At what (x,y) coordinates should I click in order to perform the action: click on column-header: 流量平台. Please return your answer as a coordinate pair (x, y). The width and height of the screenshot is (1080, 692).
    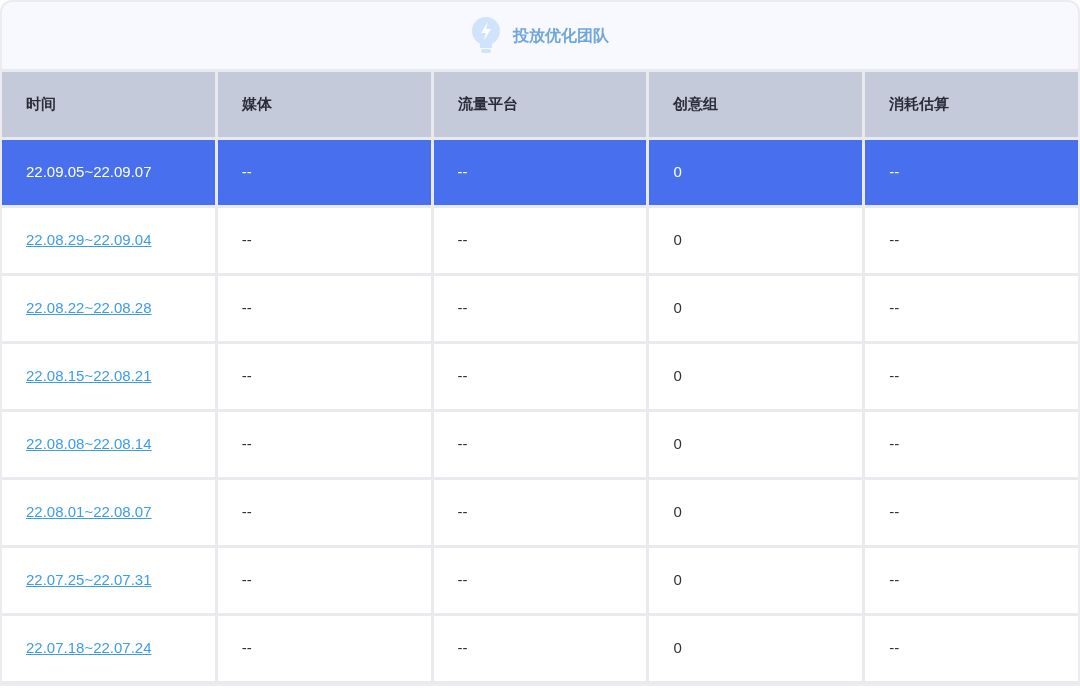
    Looking at the image, I should click on (540, 104).